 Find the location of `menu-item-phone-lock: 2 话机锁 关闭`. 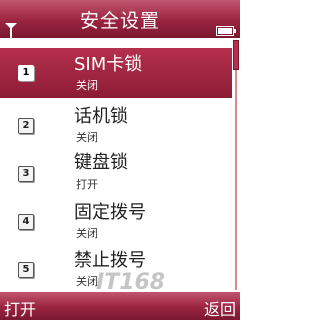

menu-item-phone-lock: 2 话机锁 关闭 is located at coordinates (116, 125).